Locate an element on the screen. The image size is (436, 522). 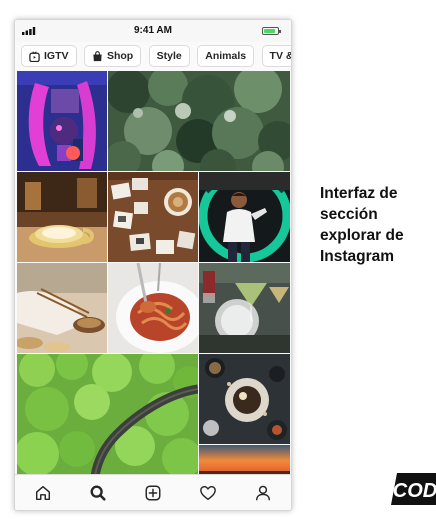
tile-sunset is located at coordinates (244, 460).